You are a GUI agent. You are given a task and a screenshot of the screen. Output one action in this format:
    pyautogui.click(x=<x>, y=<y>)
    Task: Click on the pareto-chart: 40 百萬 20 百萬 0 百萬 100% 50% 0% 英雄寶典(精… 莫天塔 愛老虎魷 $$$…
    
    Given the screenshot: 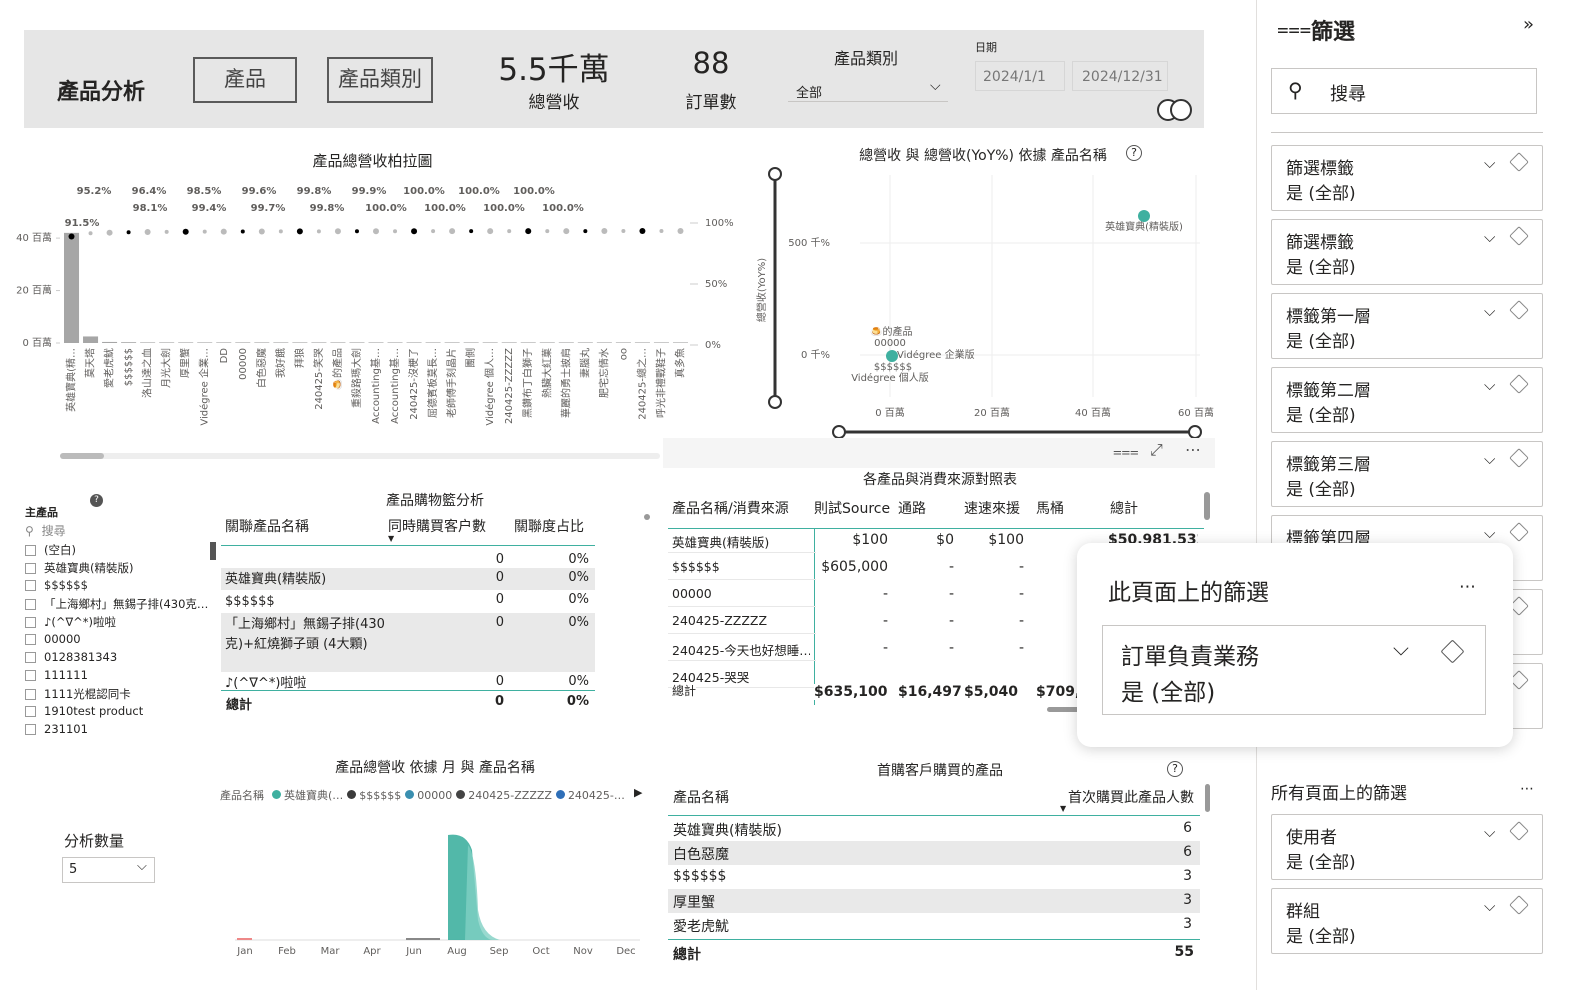 What is the action you would take?
    pyautogui.click(x=370, y=317)
    